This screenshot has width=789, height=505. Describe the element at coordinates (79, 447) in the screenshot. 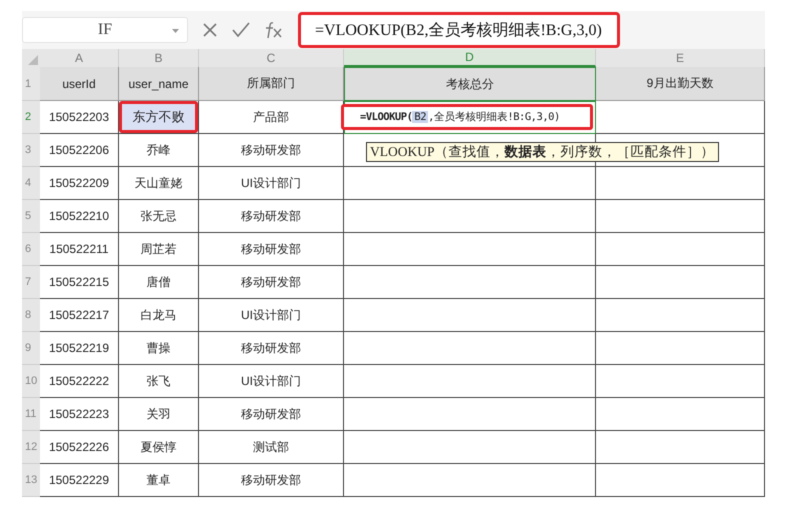

I see `table-cell: 150522226` at that location.